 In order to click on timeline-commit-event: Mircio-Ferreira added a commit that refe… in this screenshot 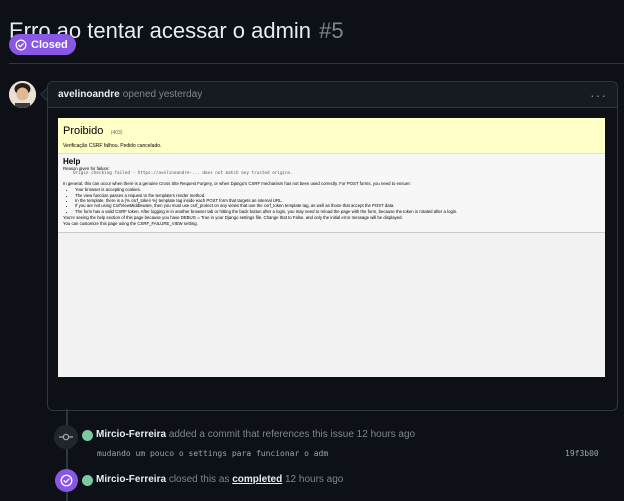, I will do `click(255, 434)`.